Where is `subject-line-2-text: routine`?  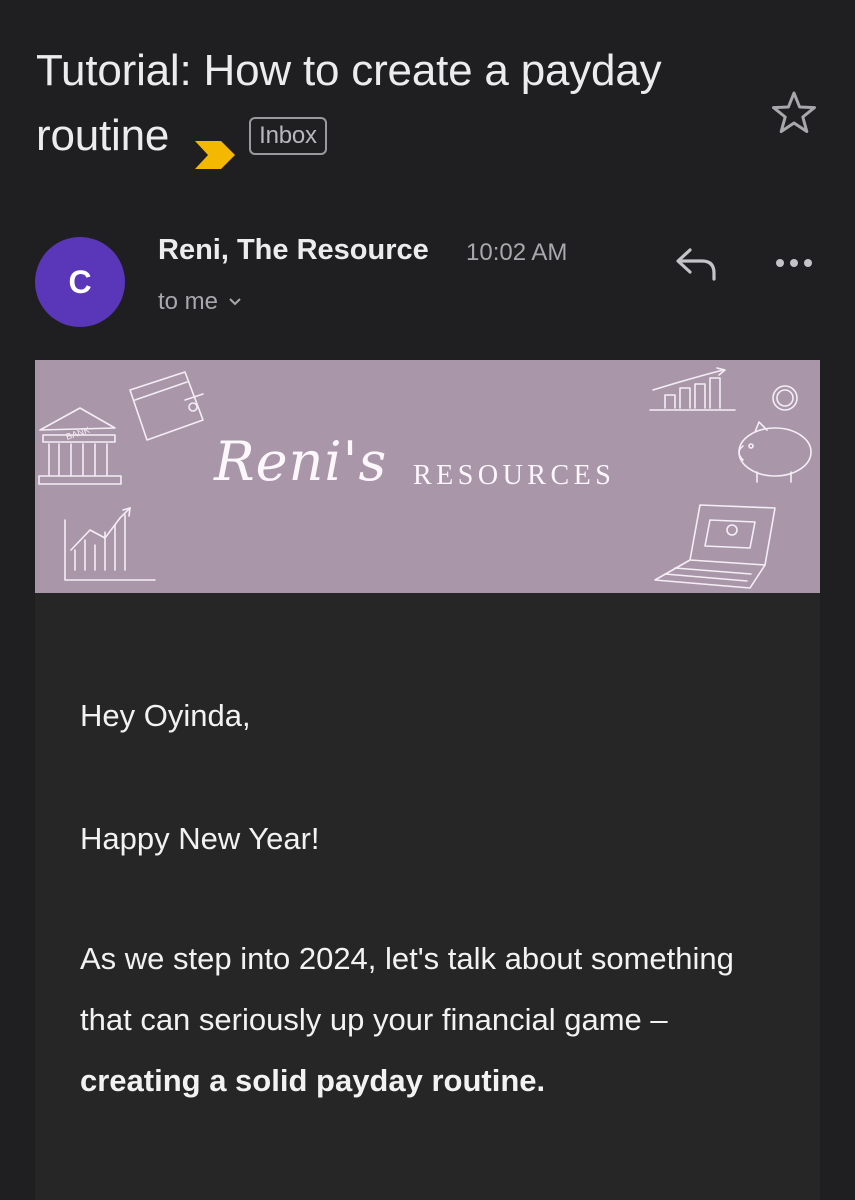
subject-line-2-text: routine is located at coordinates (103, 135).